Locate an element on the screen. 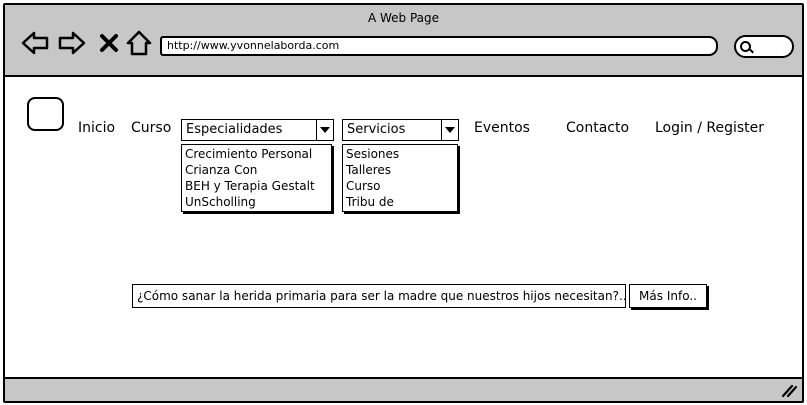  back-arrow-icon is located at coordinates (35, 43).